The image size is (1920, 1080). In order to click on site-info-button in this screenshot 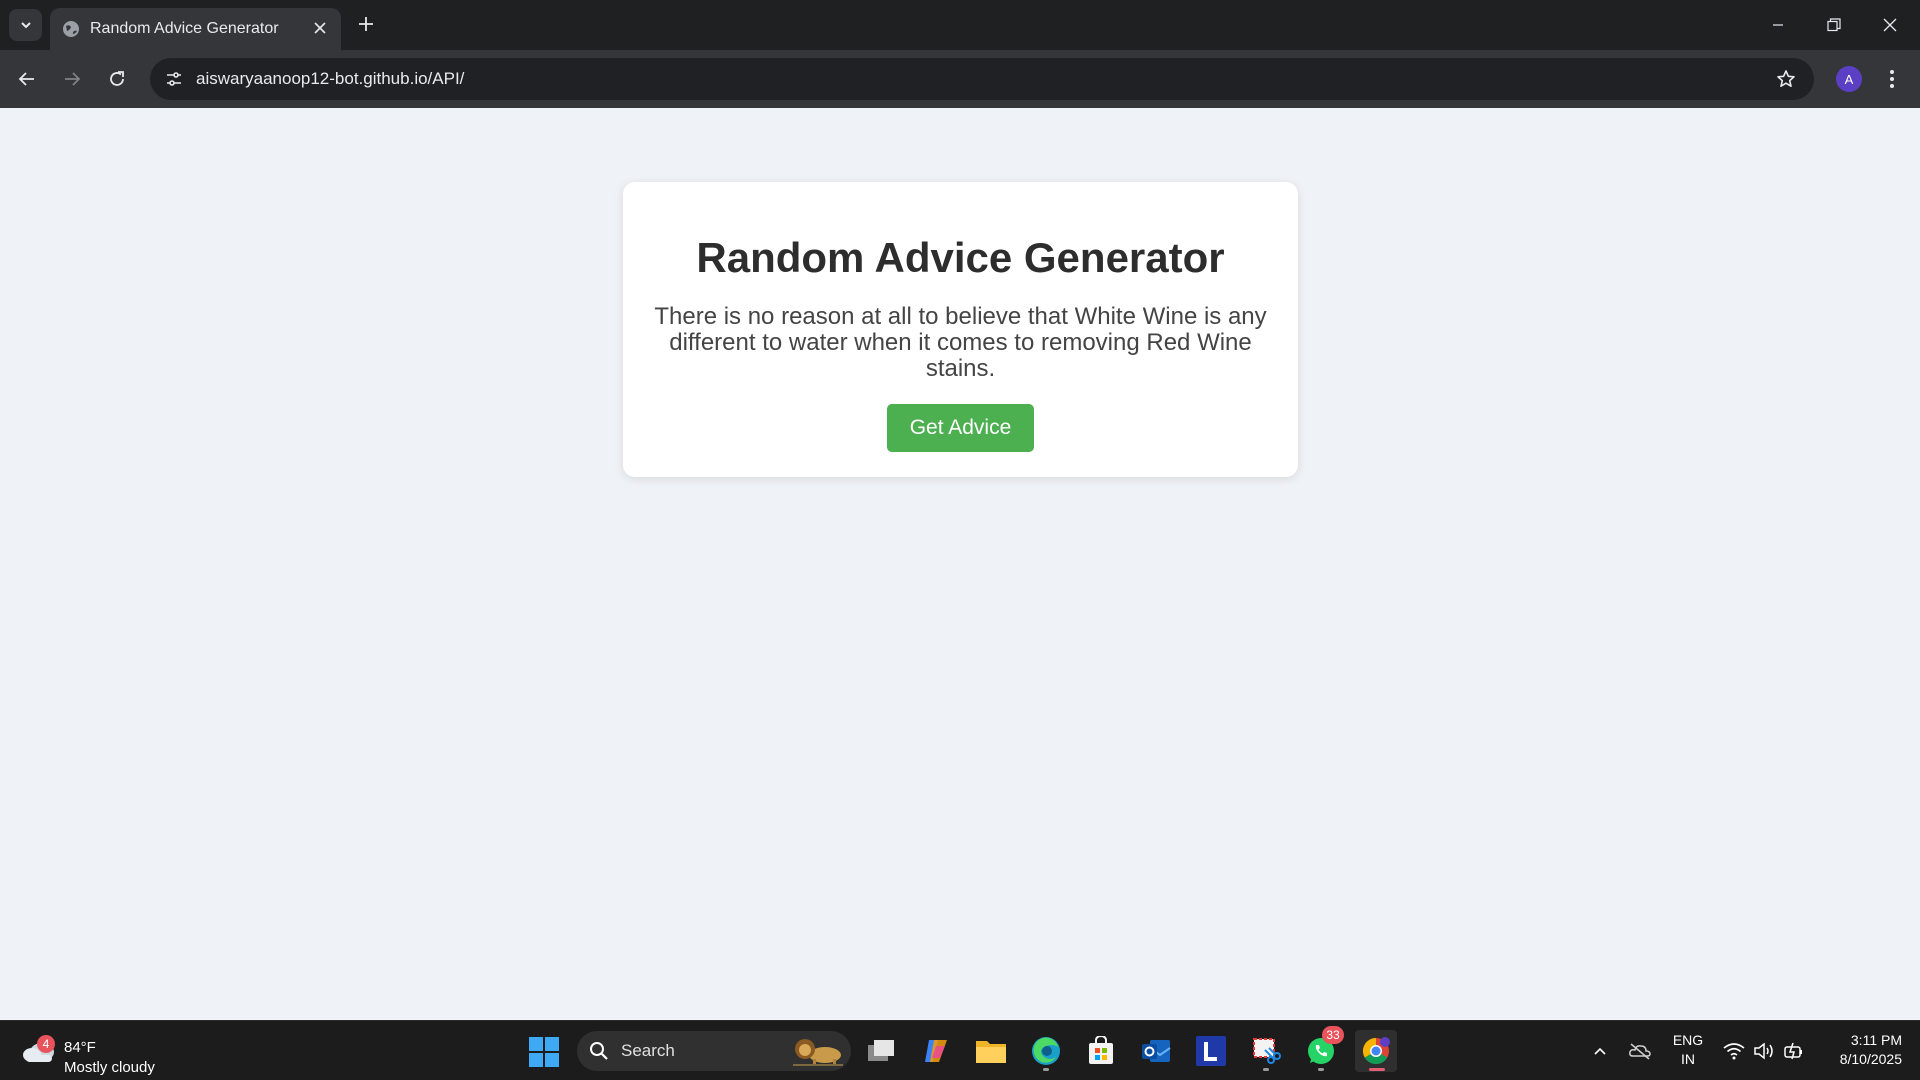, I will do `click(174, 79)`.